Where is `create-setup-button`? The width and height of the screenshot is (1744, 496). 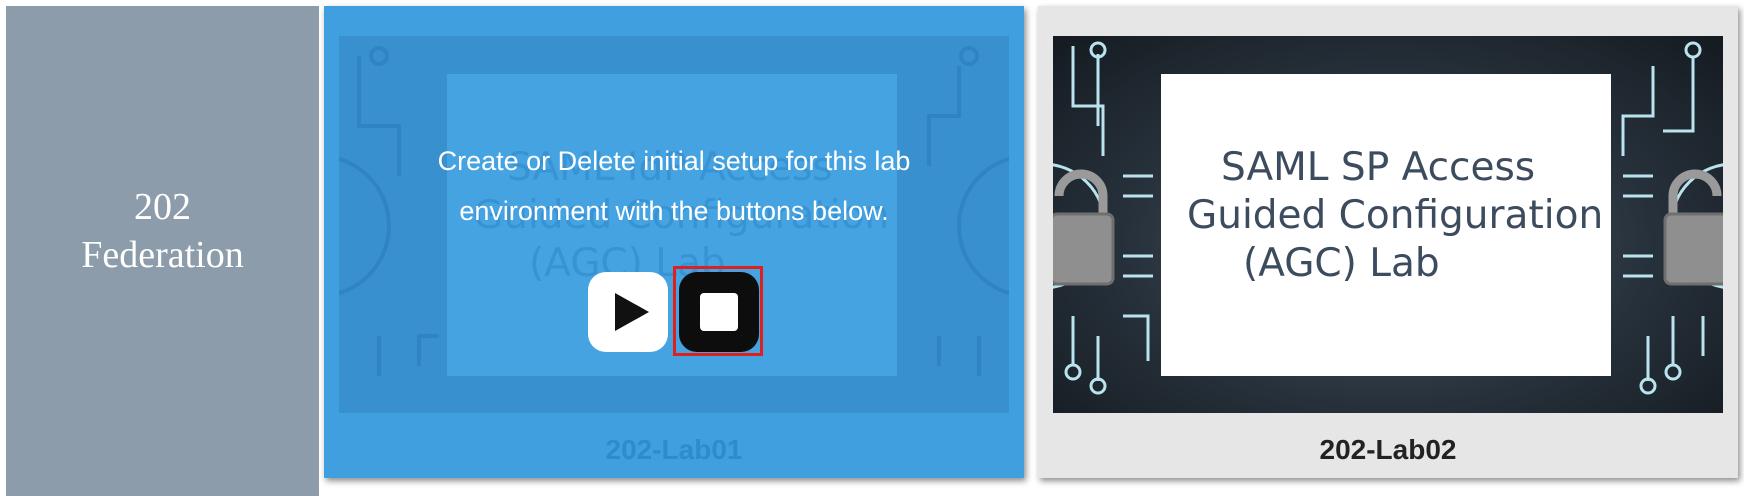
create-setup-button is located at coordinates (628, 312).